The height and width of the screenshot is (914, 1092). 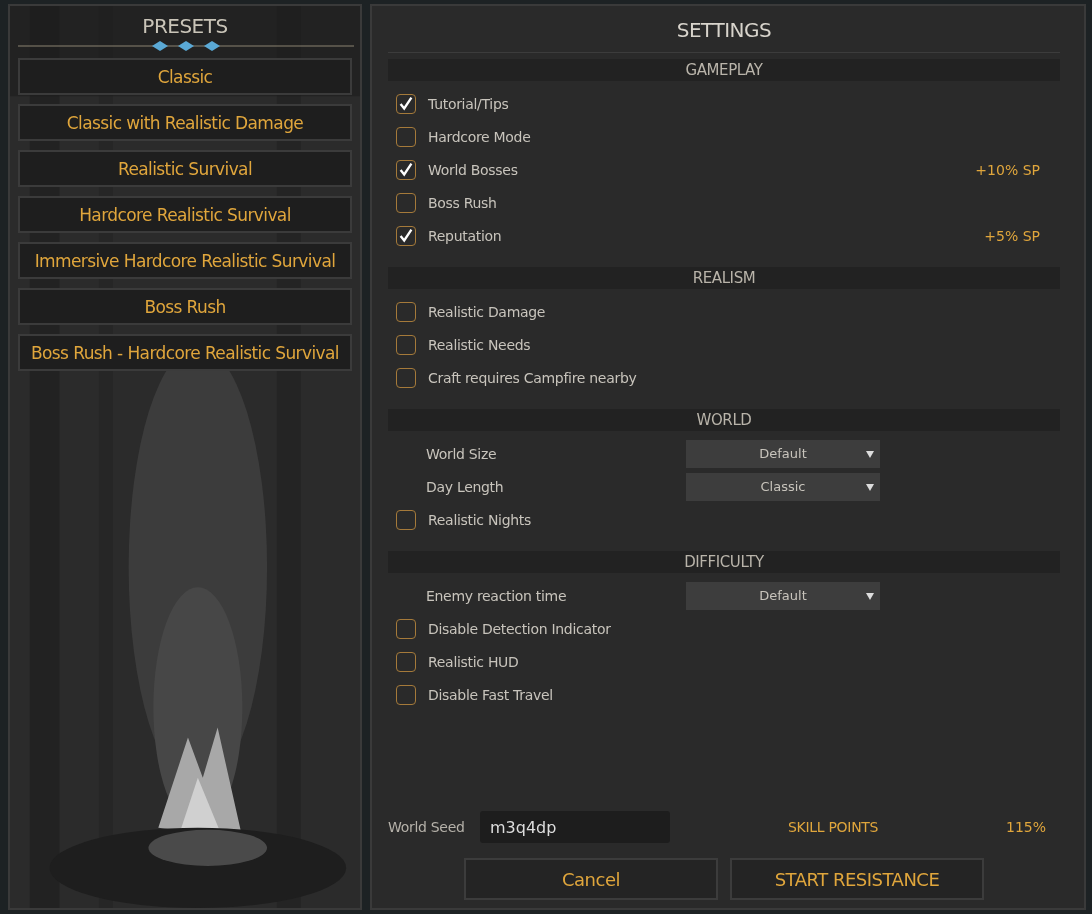 What do you see at coordinates (185, 306) in the screenshot?
I see `preset-button: Boss Rush` at bounding box center [185, 306].